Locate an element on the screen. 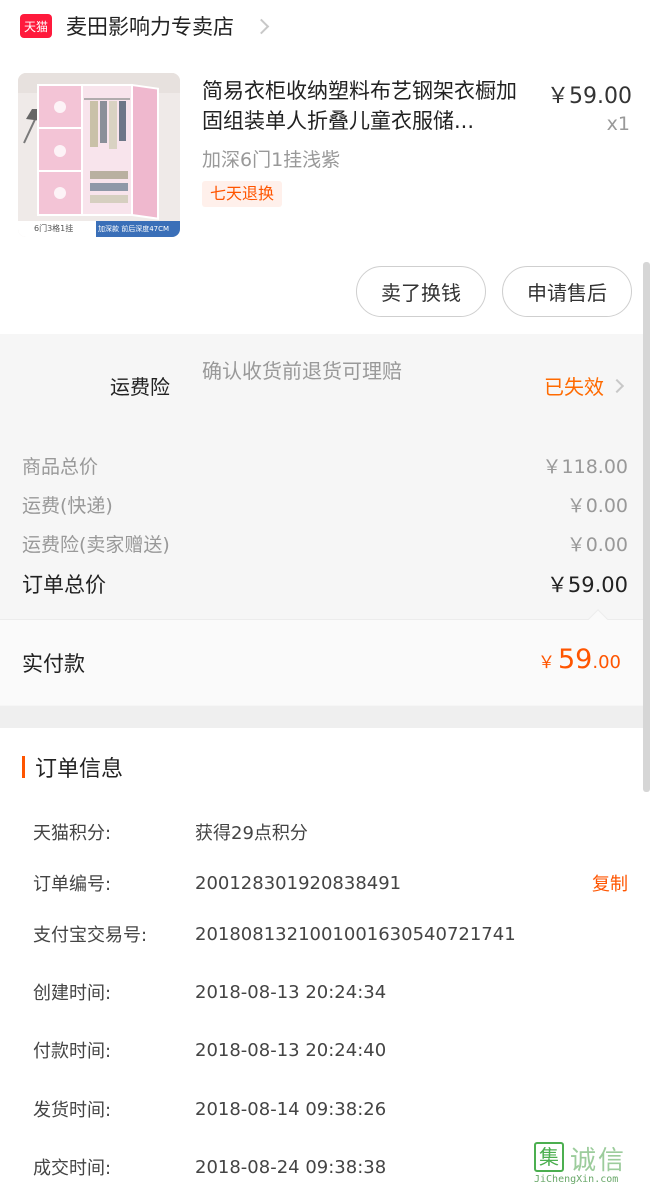  watermark-logo-icon: 集 is located at coordinates (549, 1157).